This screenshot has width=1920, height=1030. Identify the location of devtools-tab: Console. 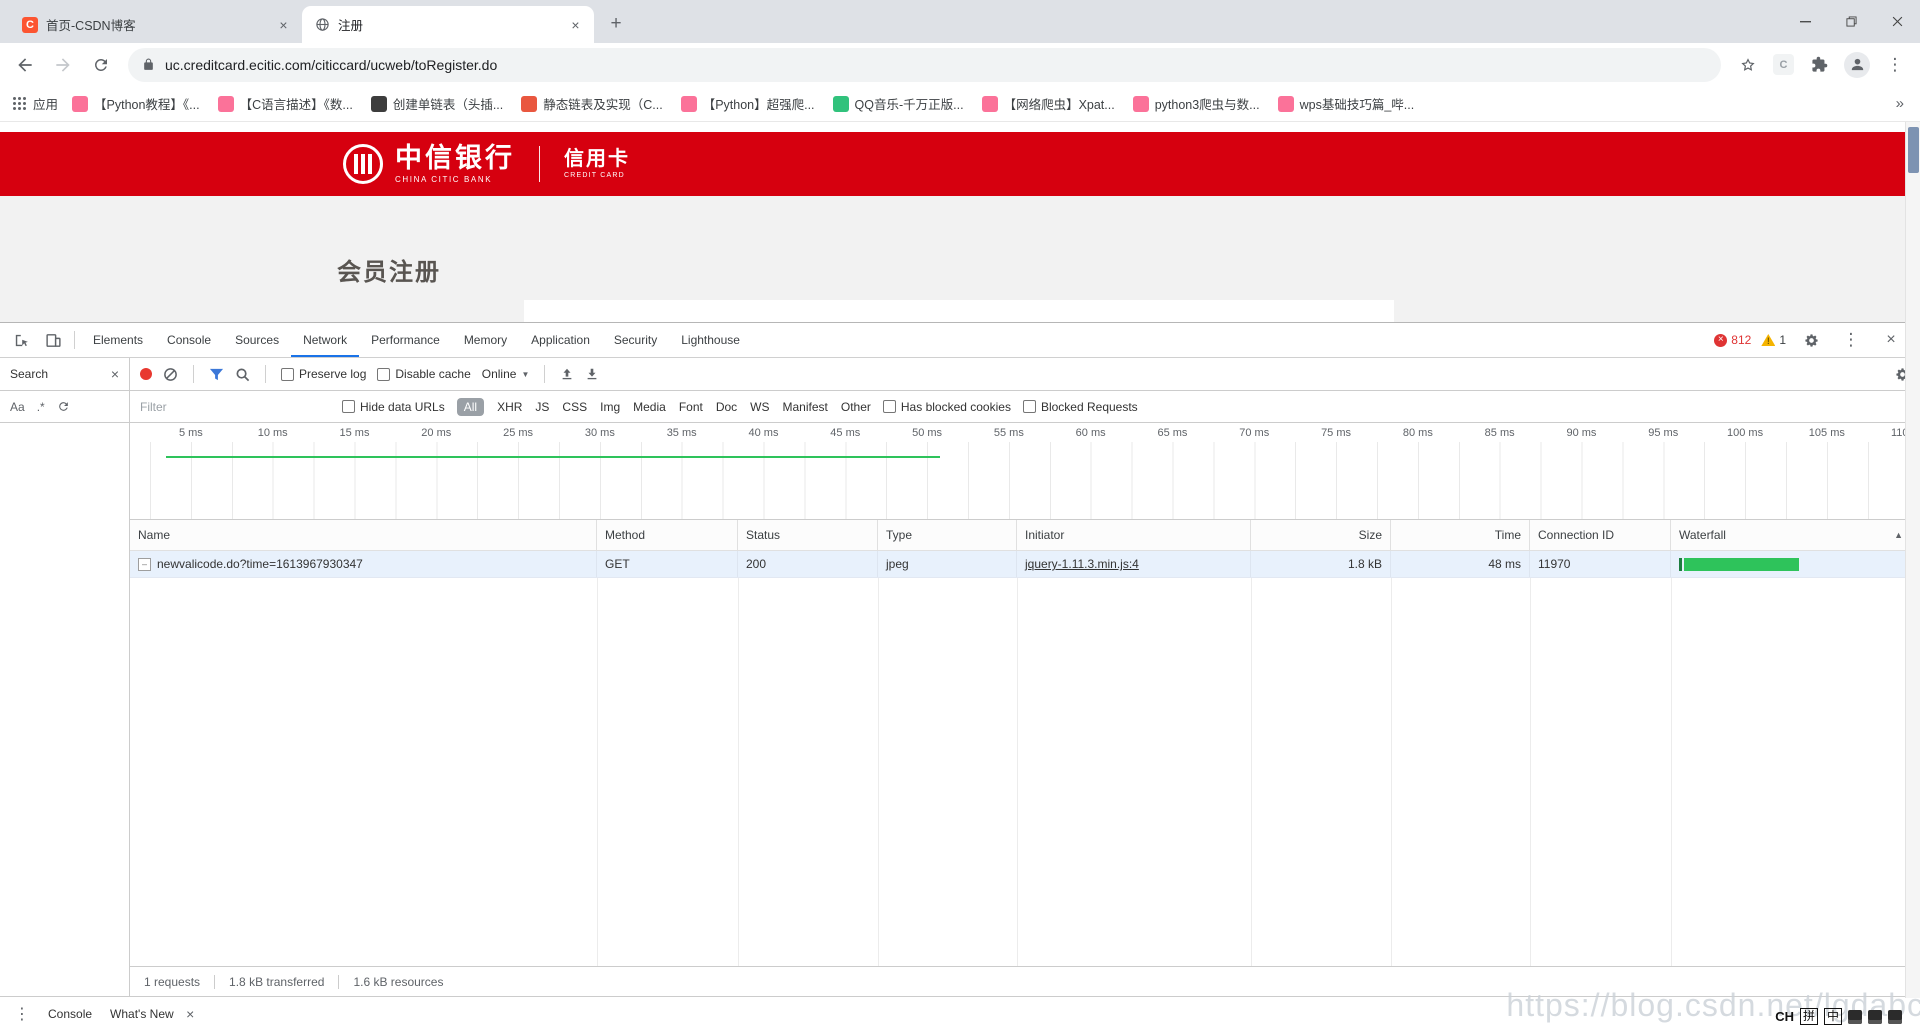
(189, 340).